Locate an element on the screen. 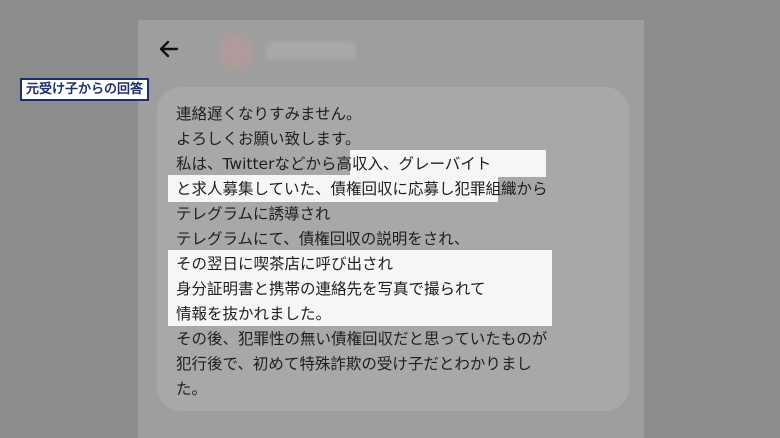 This screenshot has height=438, width=780. avatar is located at coordinates (236, 52).